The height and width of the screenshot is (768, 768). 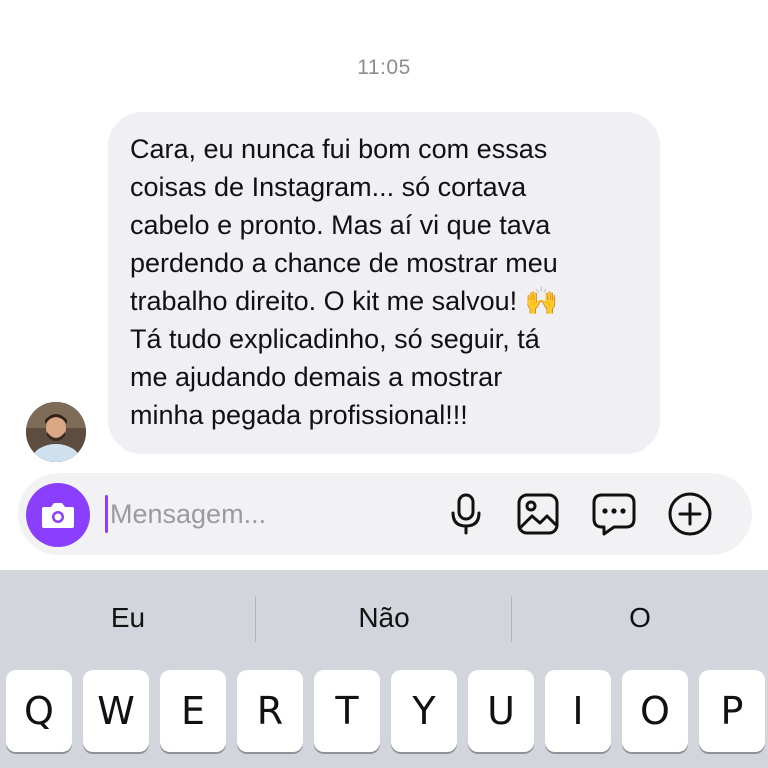 I want to click on avatar, so click(x=56, y=432).